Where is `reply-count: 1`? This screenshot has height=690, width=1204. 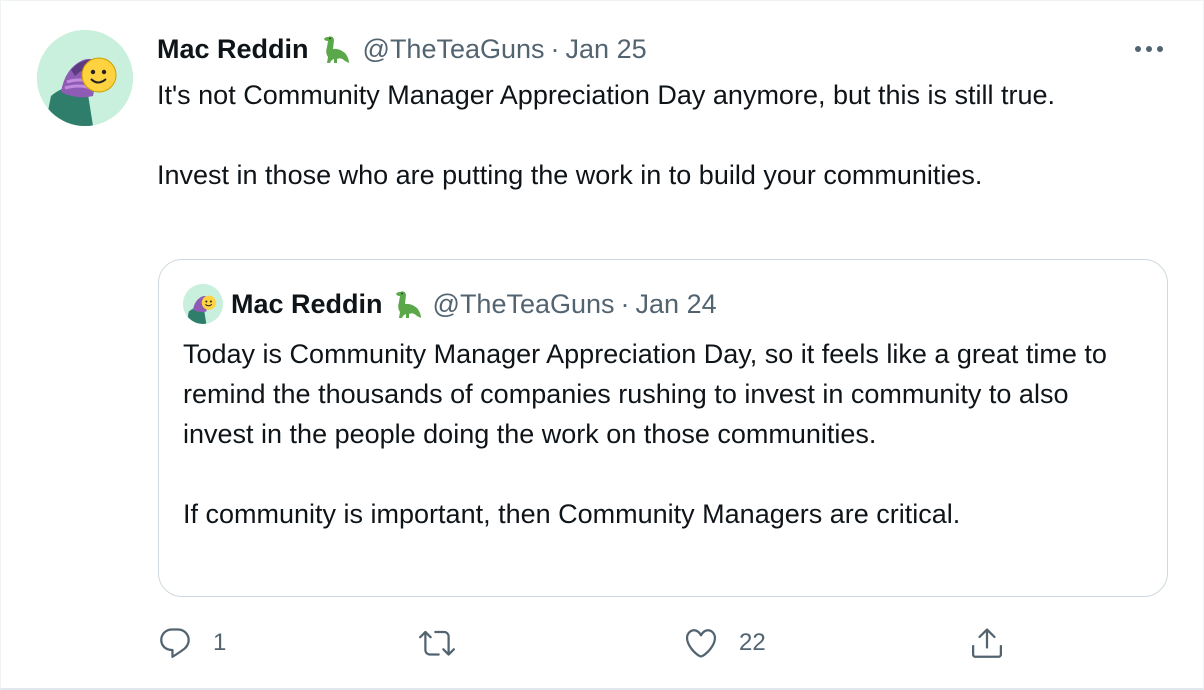
reply-count: 1 is located at coordinates (220, 642).